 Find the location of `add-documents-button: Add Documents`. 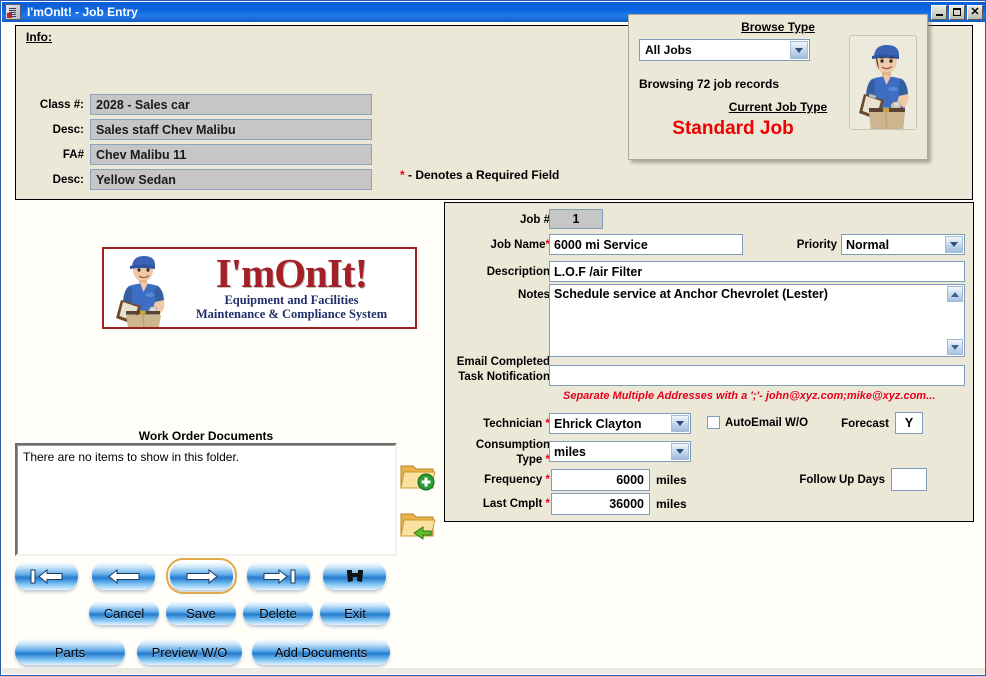

add-documents-button: Add Documents is located at coordinates (321, 652).